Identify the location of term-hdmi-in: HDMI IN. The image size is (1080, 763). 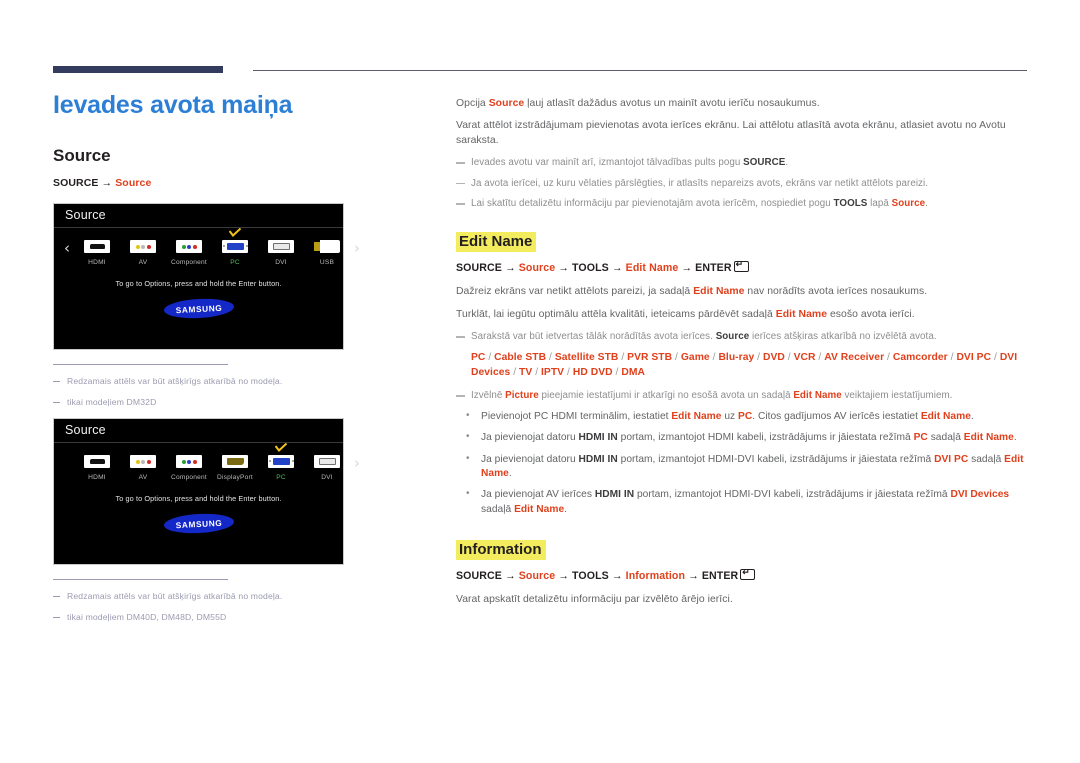
(614, 495).